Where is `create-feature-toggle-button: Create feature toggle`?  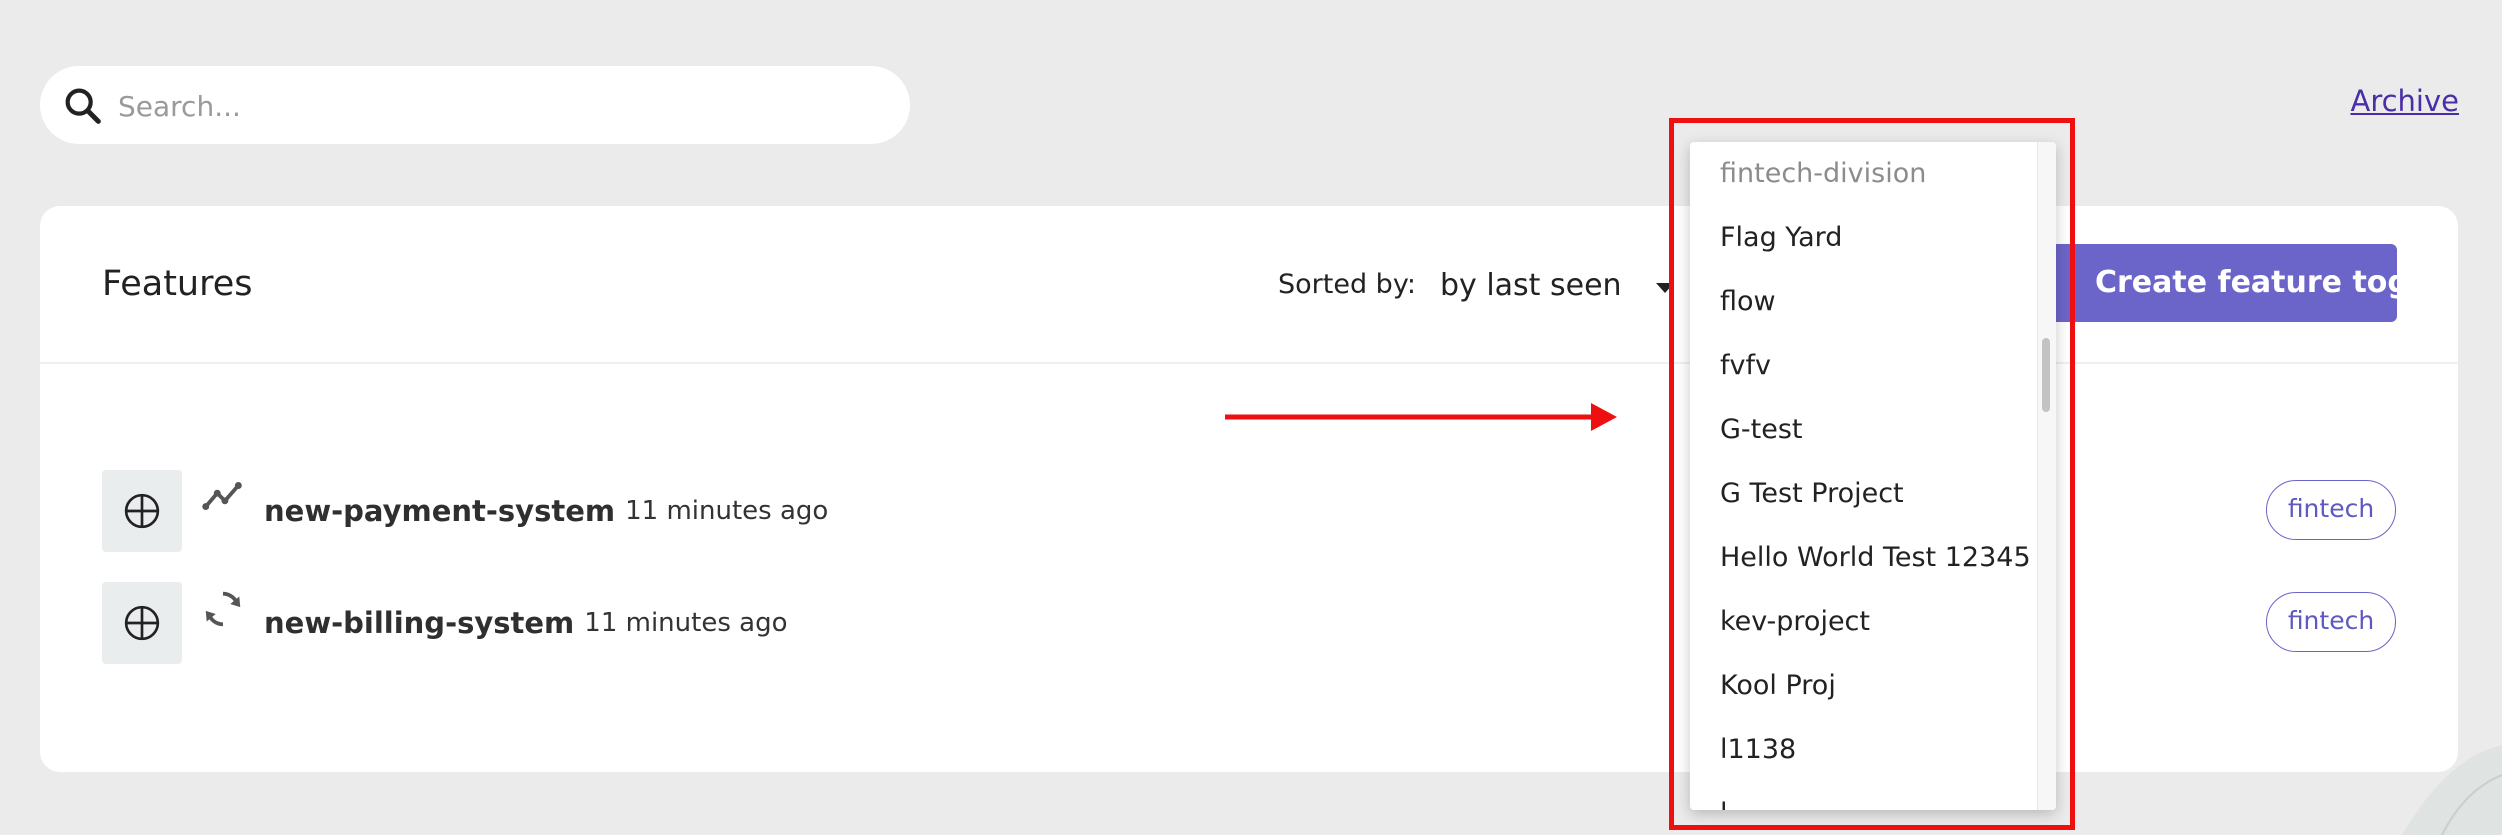
create-feature-toggle-button: Create feature toggle is located at coordinates (2217, 283).